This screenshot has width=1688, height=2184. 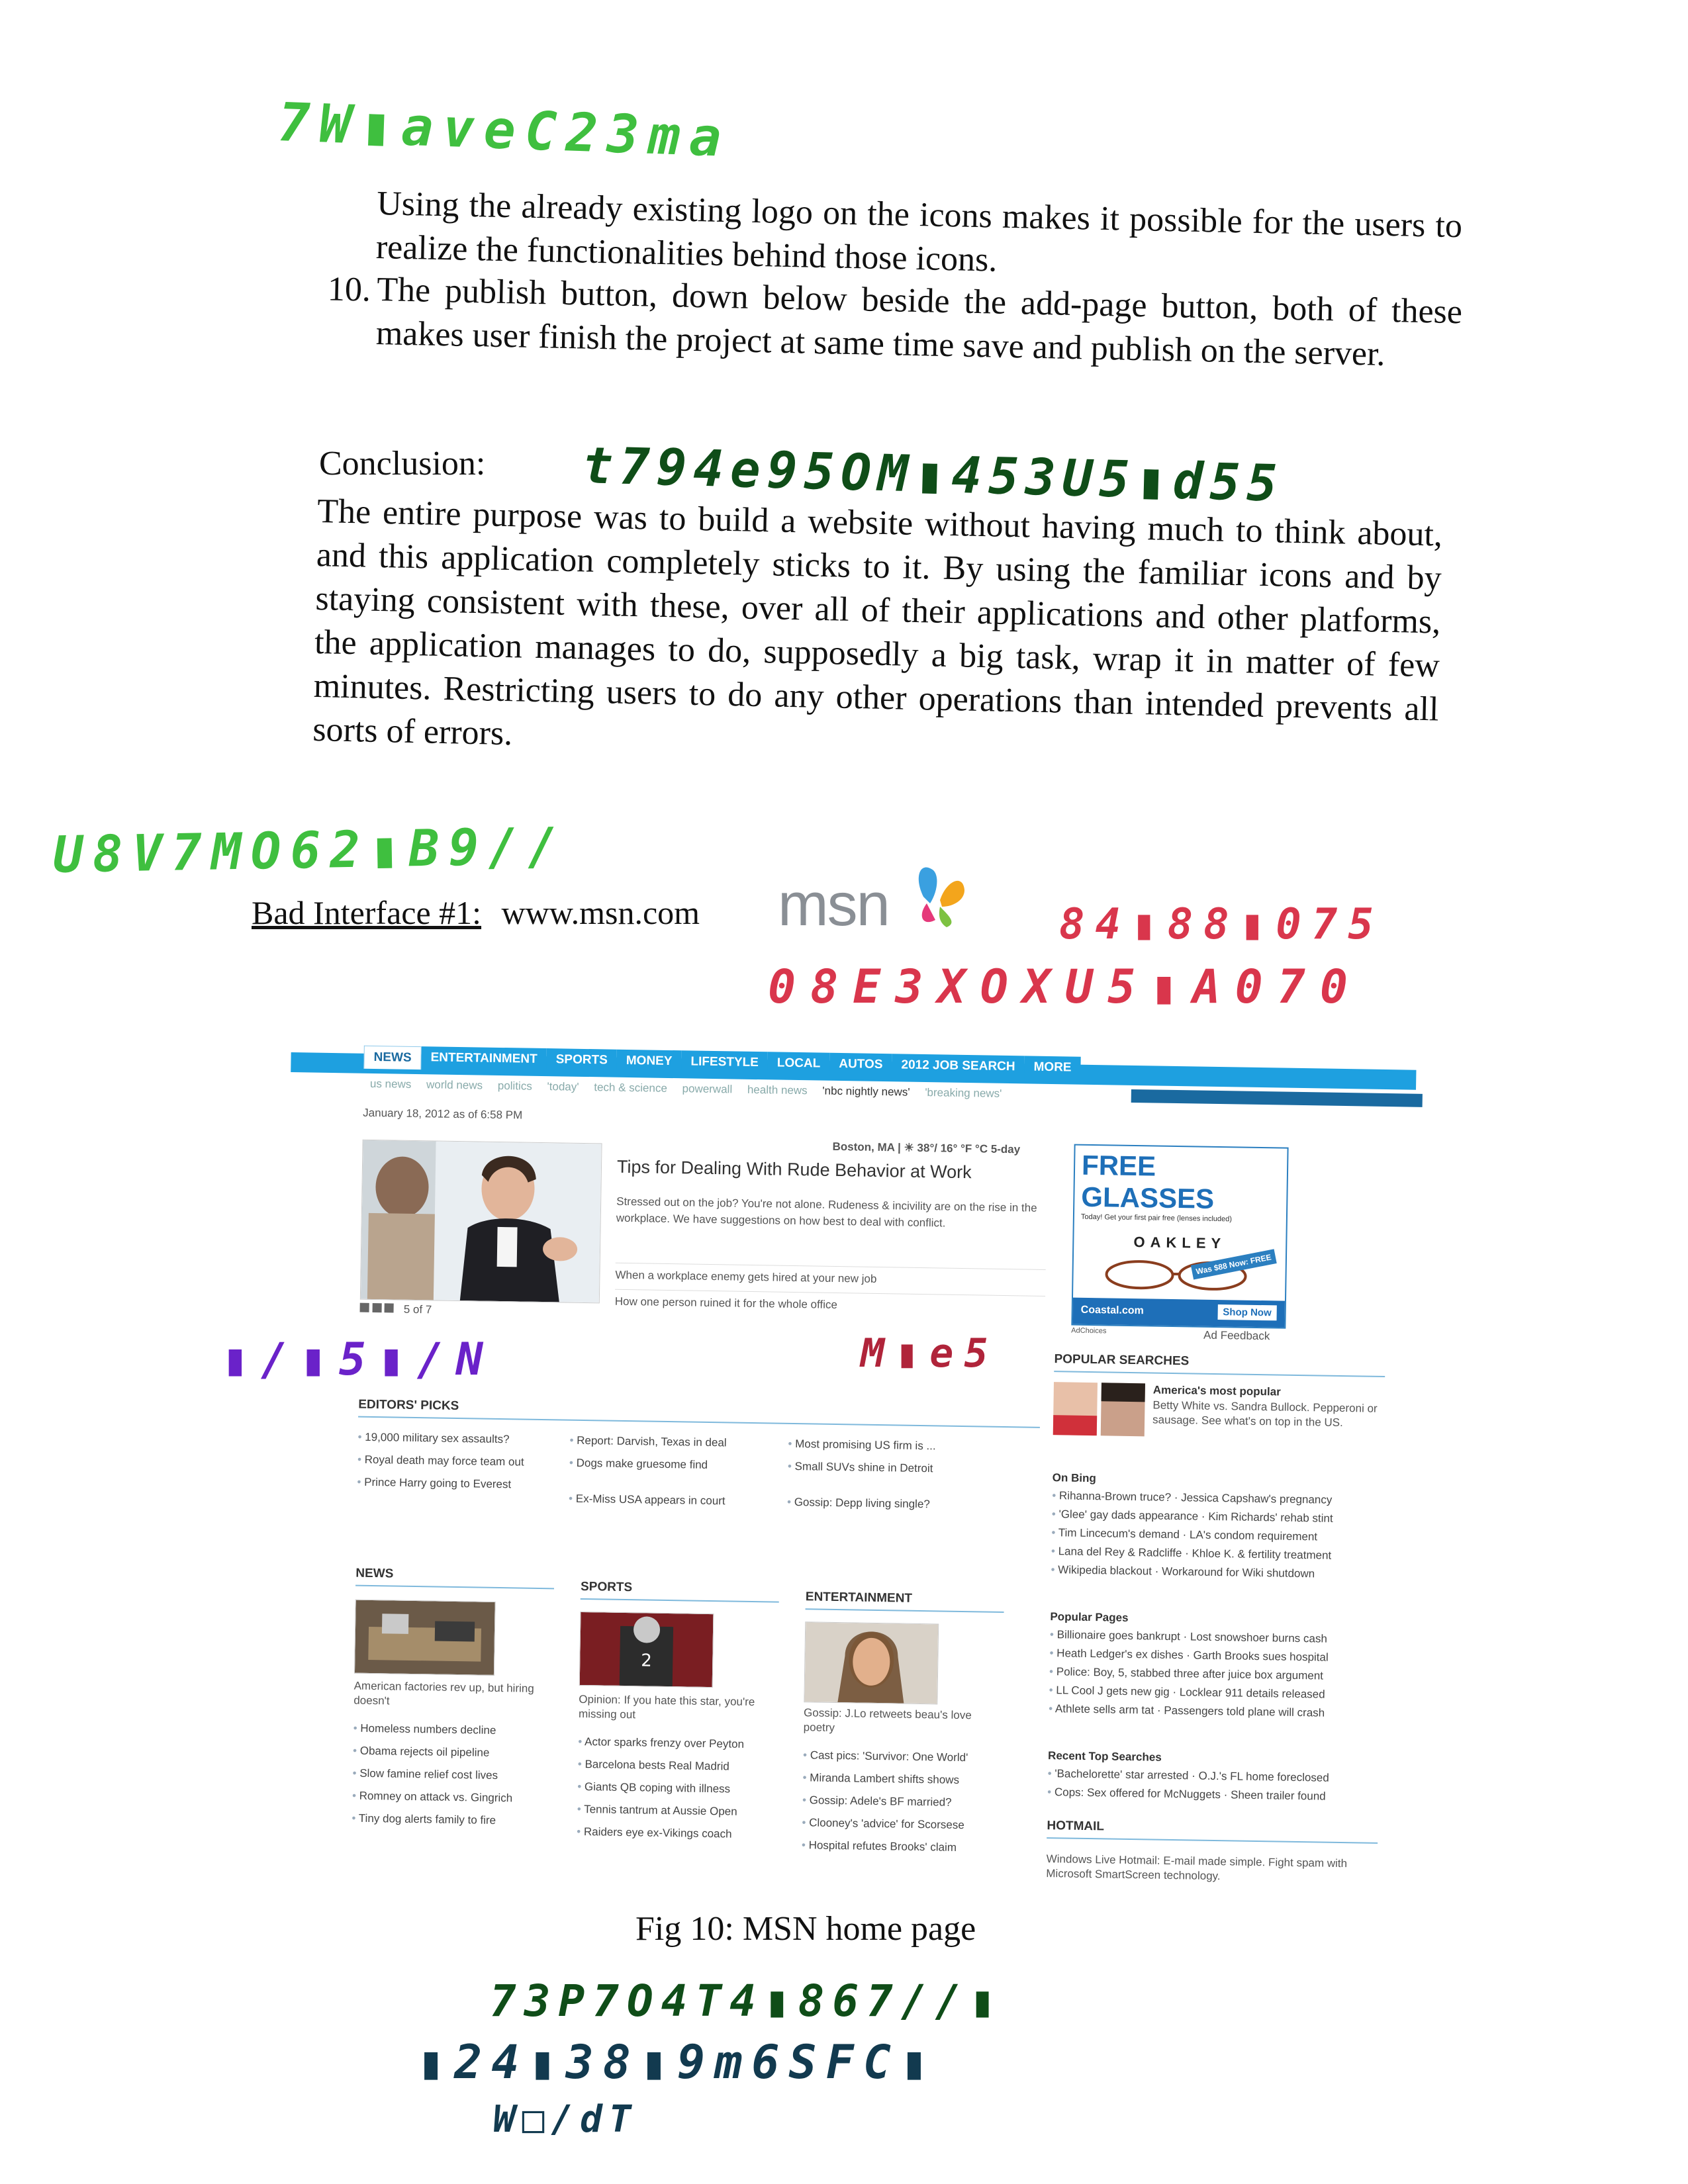 What do you see at coordinates (432, 1775) in the screenshot?
I see `news-item: Slow famine relief cost lives` at bounding box center [432, 1775].